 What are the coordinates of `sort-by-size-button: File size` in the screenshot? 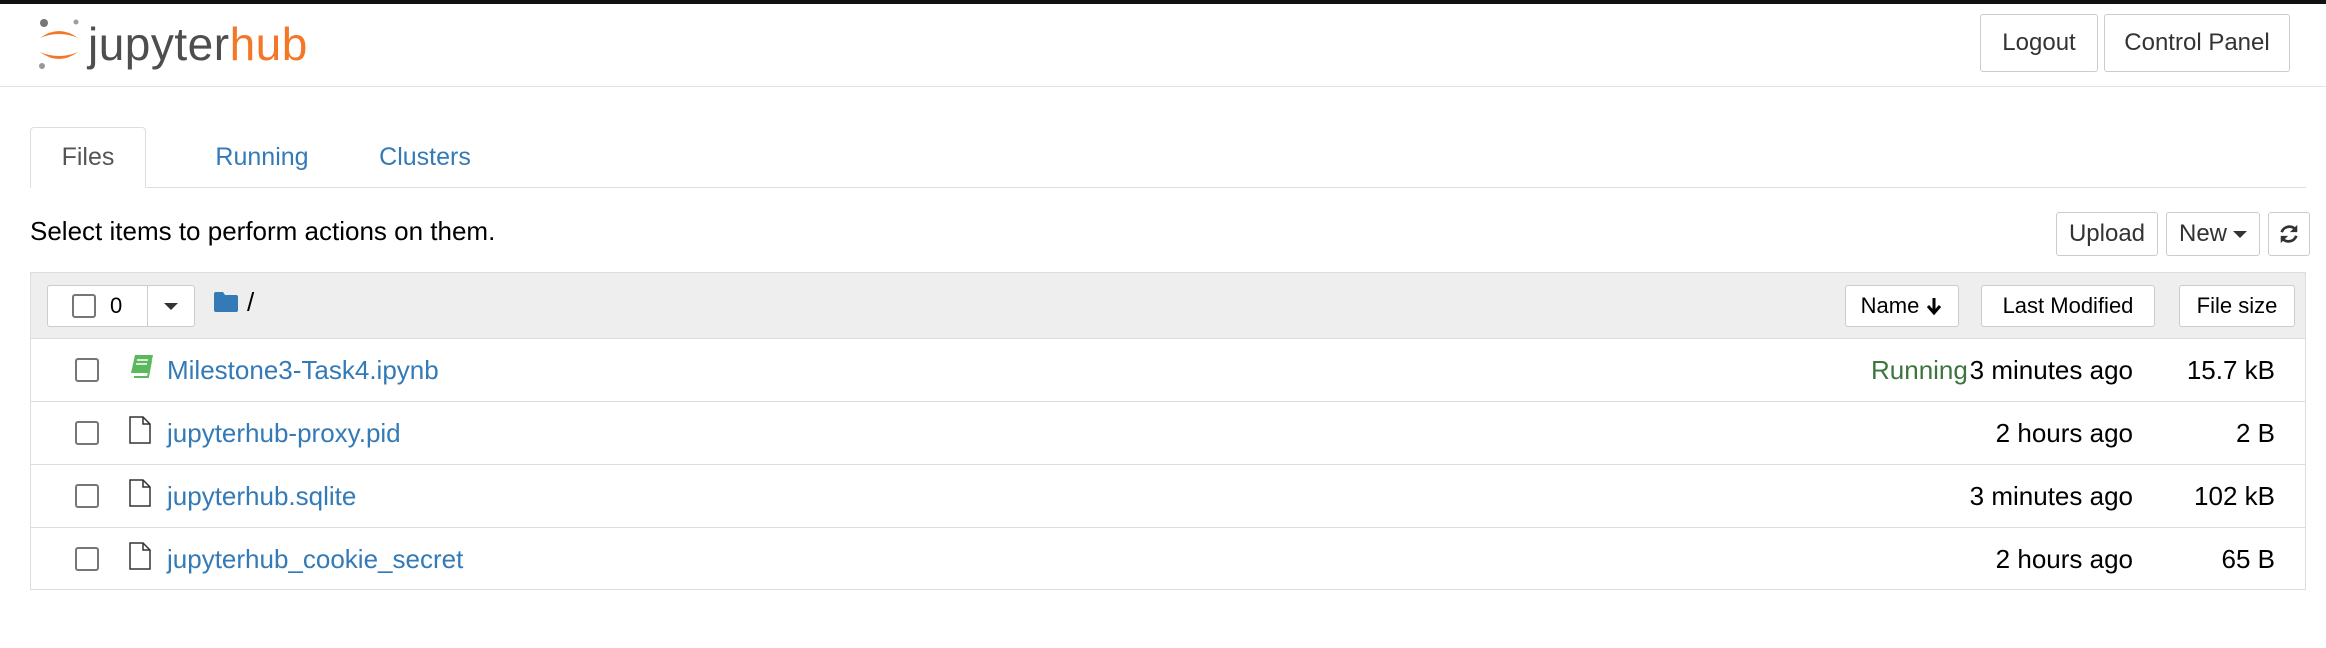 It's located at (2237, 306).